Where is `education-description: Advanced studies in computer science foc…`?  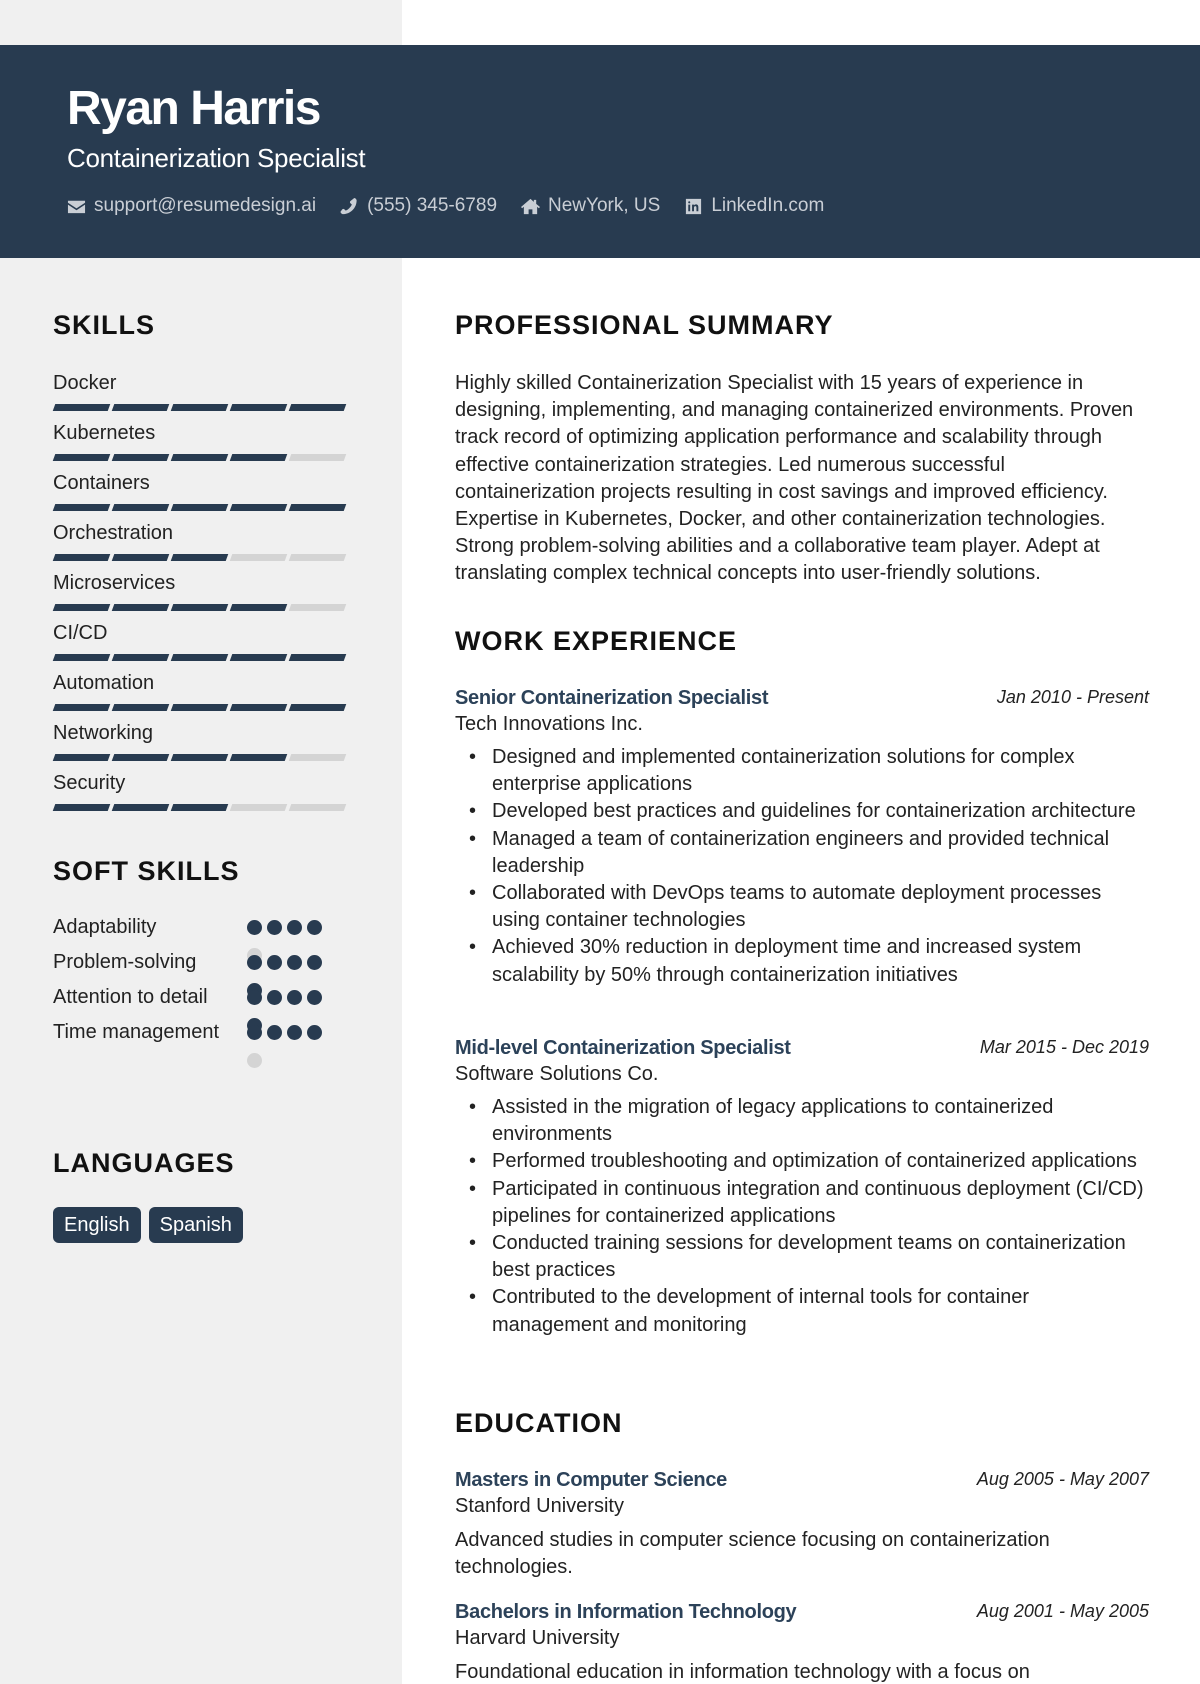
education-description: Advanced studies in computer science foc… is located at coordinates (752, 1554).